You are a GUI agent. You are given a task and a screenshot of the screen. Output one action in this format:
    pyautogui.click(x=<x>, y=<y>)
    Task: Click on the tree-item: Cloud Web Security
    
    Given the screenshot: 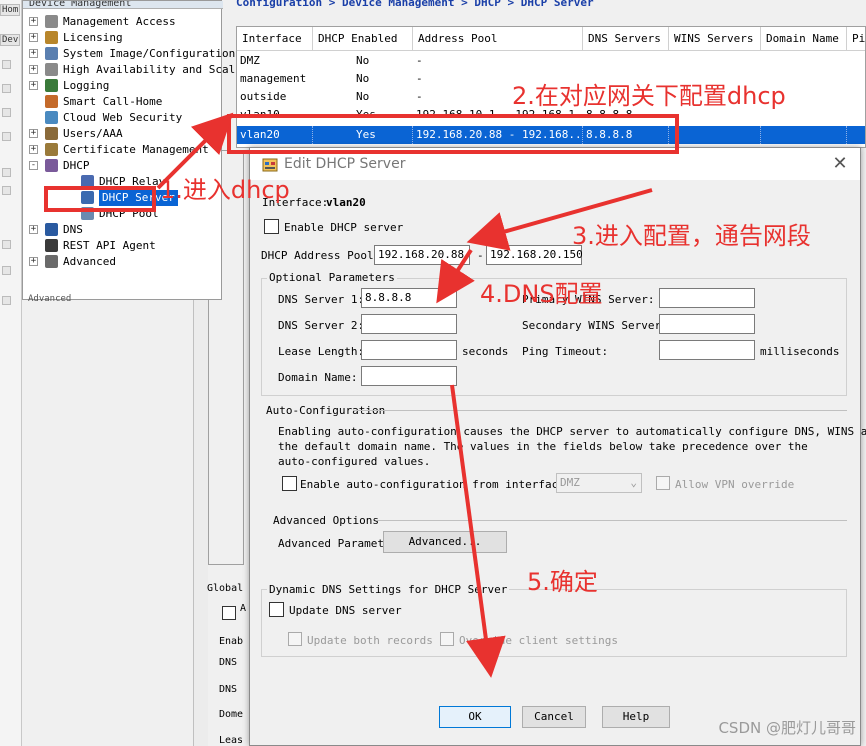 What is the action you would take?
    pyautogui.click(x=122, y=118)
    